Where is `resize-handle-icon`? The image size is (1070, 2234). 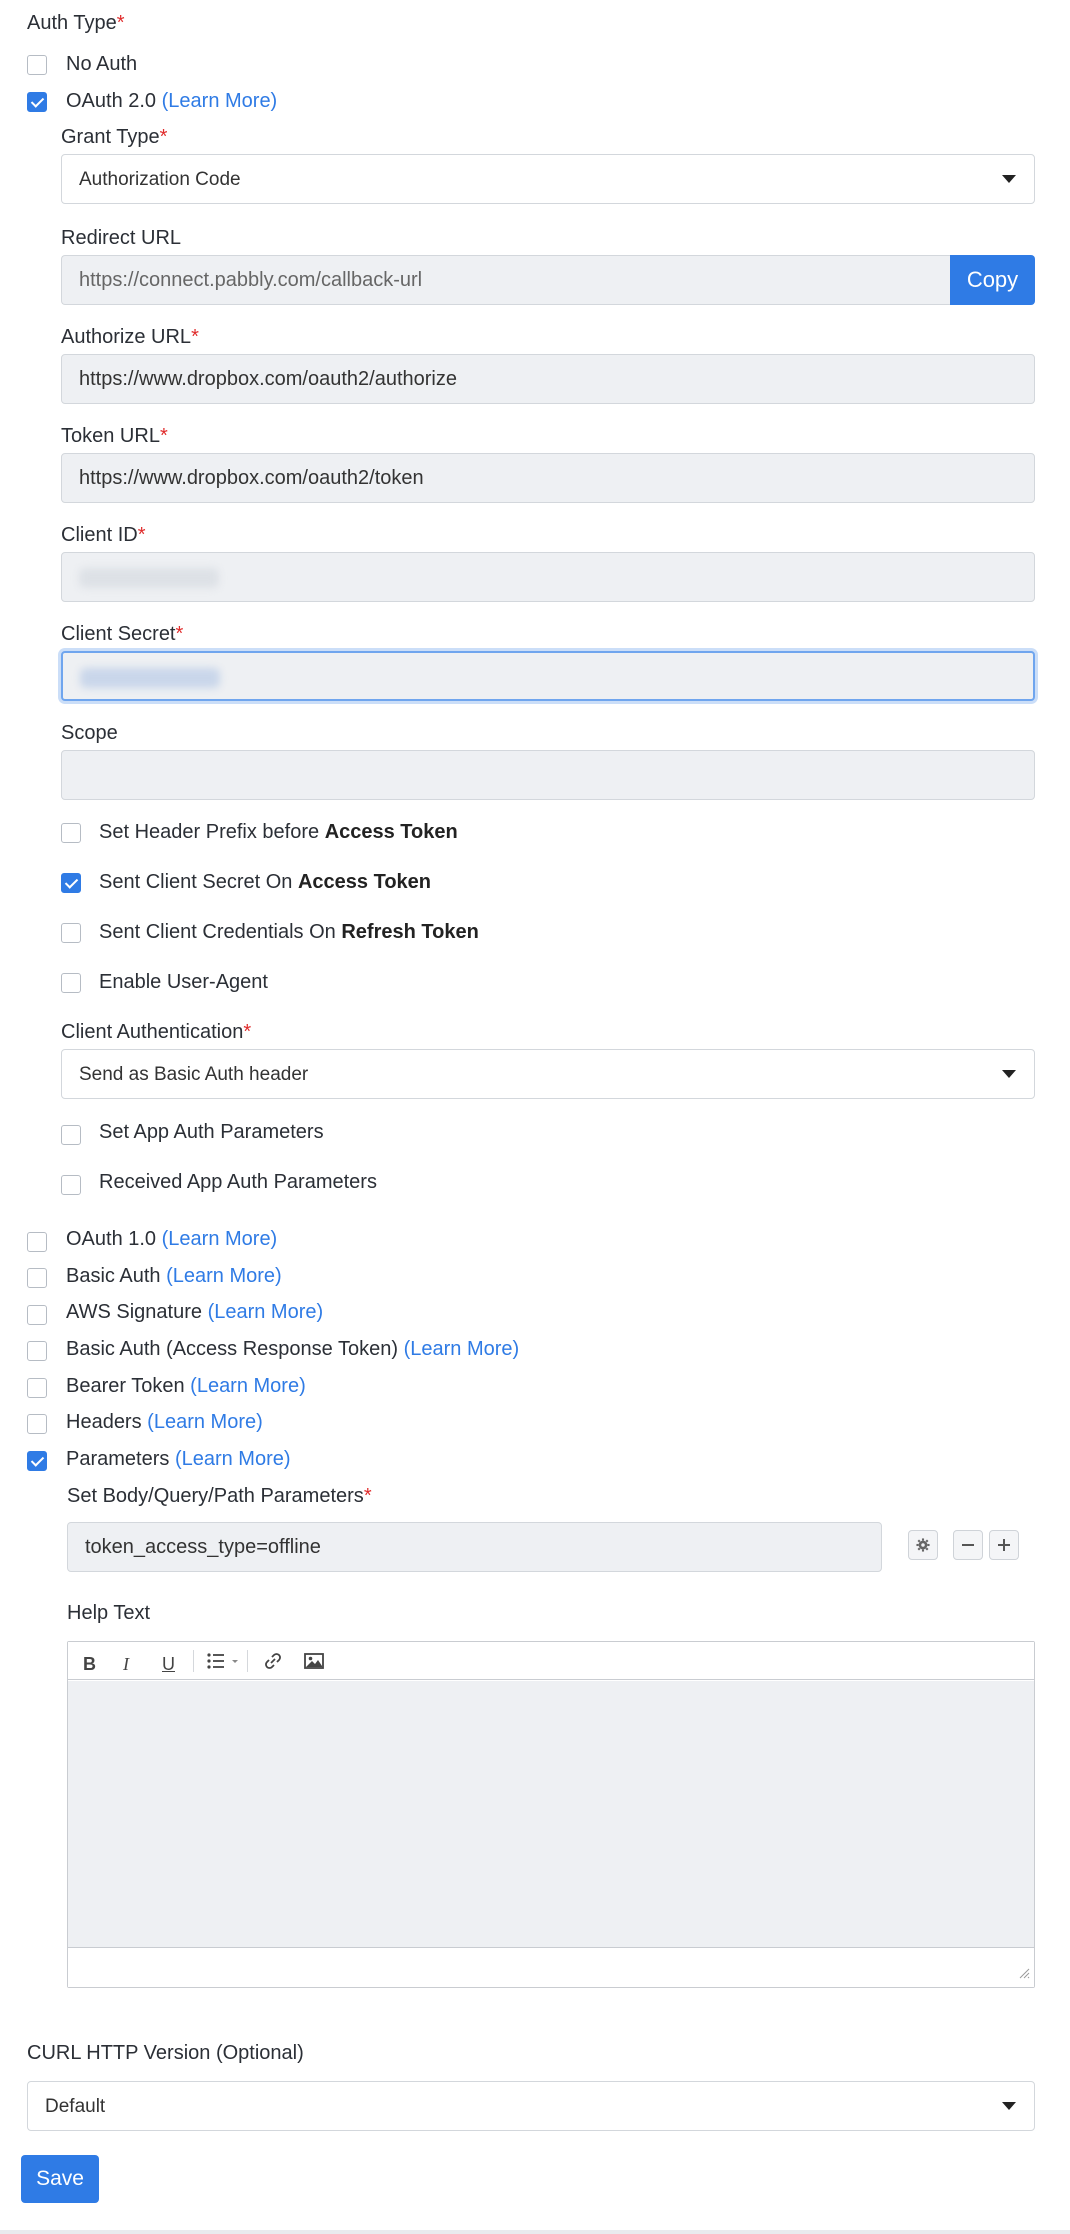 resize-handle-icon is located at coordinates (1024, 1975).